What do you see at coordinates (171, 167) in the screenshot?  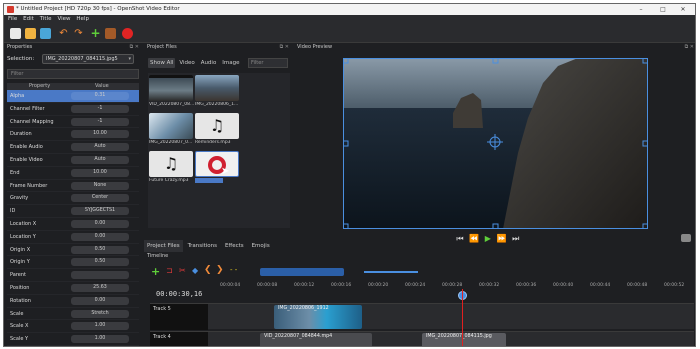 I see `file-thumb-audio: ♫ Future Crazy.mp3` at bounding box center [171, 167].